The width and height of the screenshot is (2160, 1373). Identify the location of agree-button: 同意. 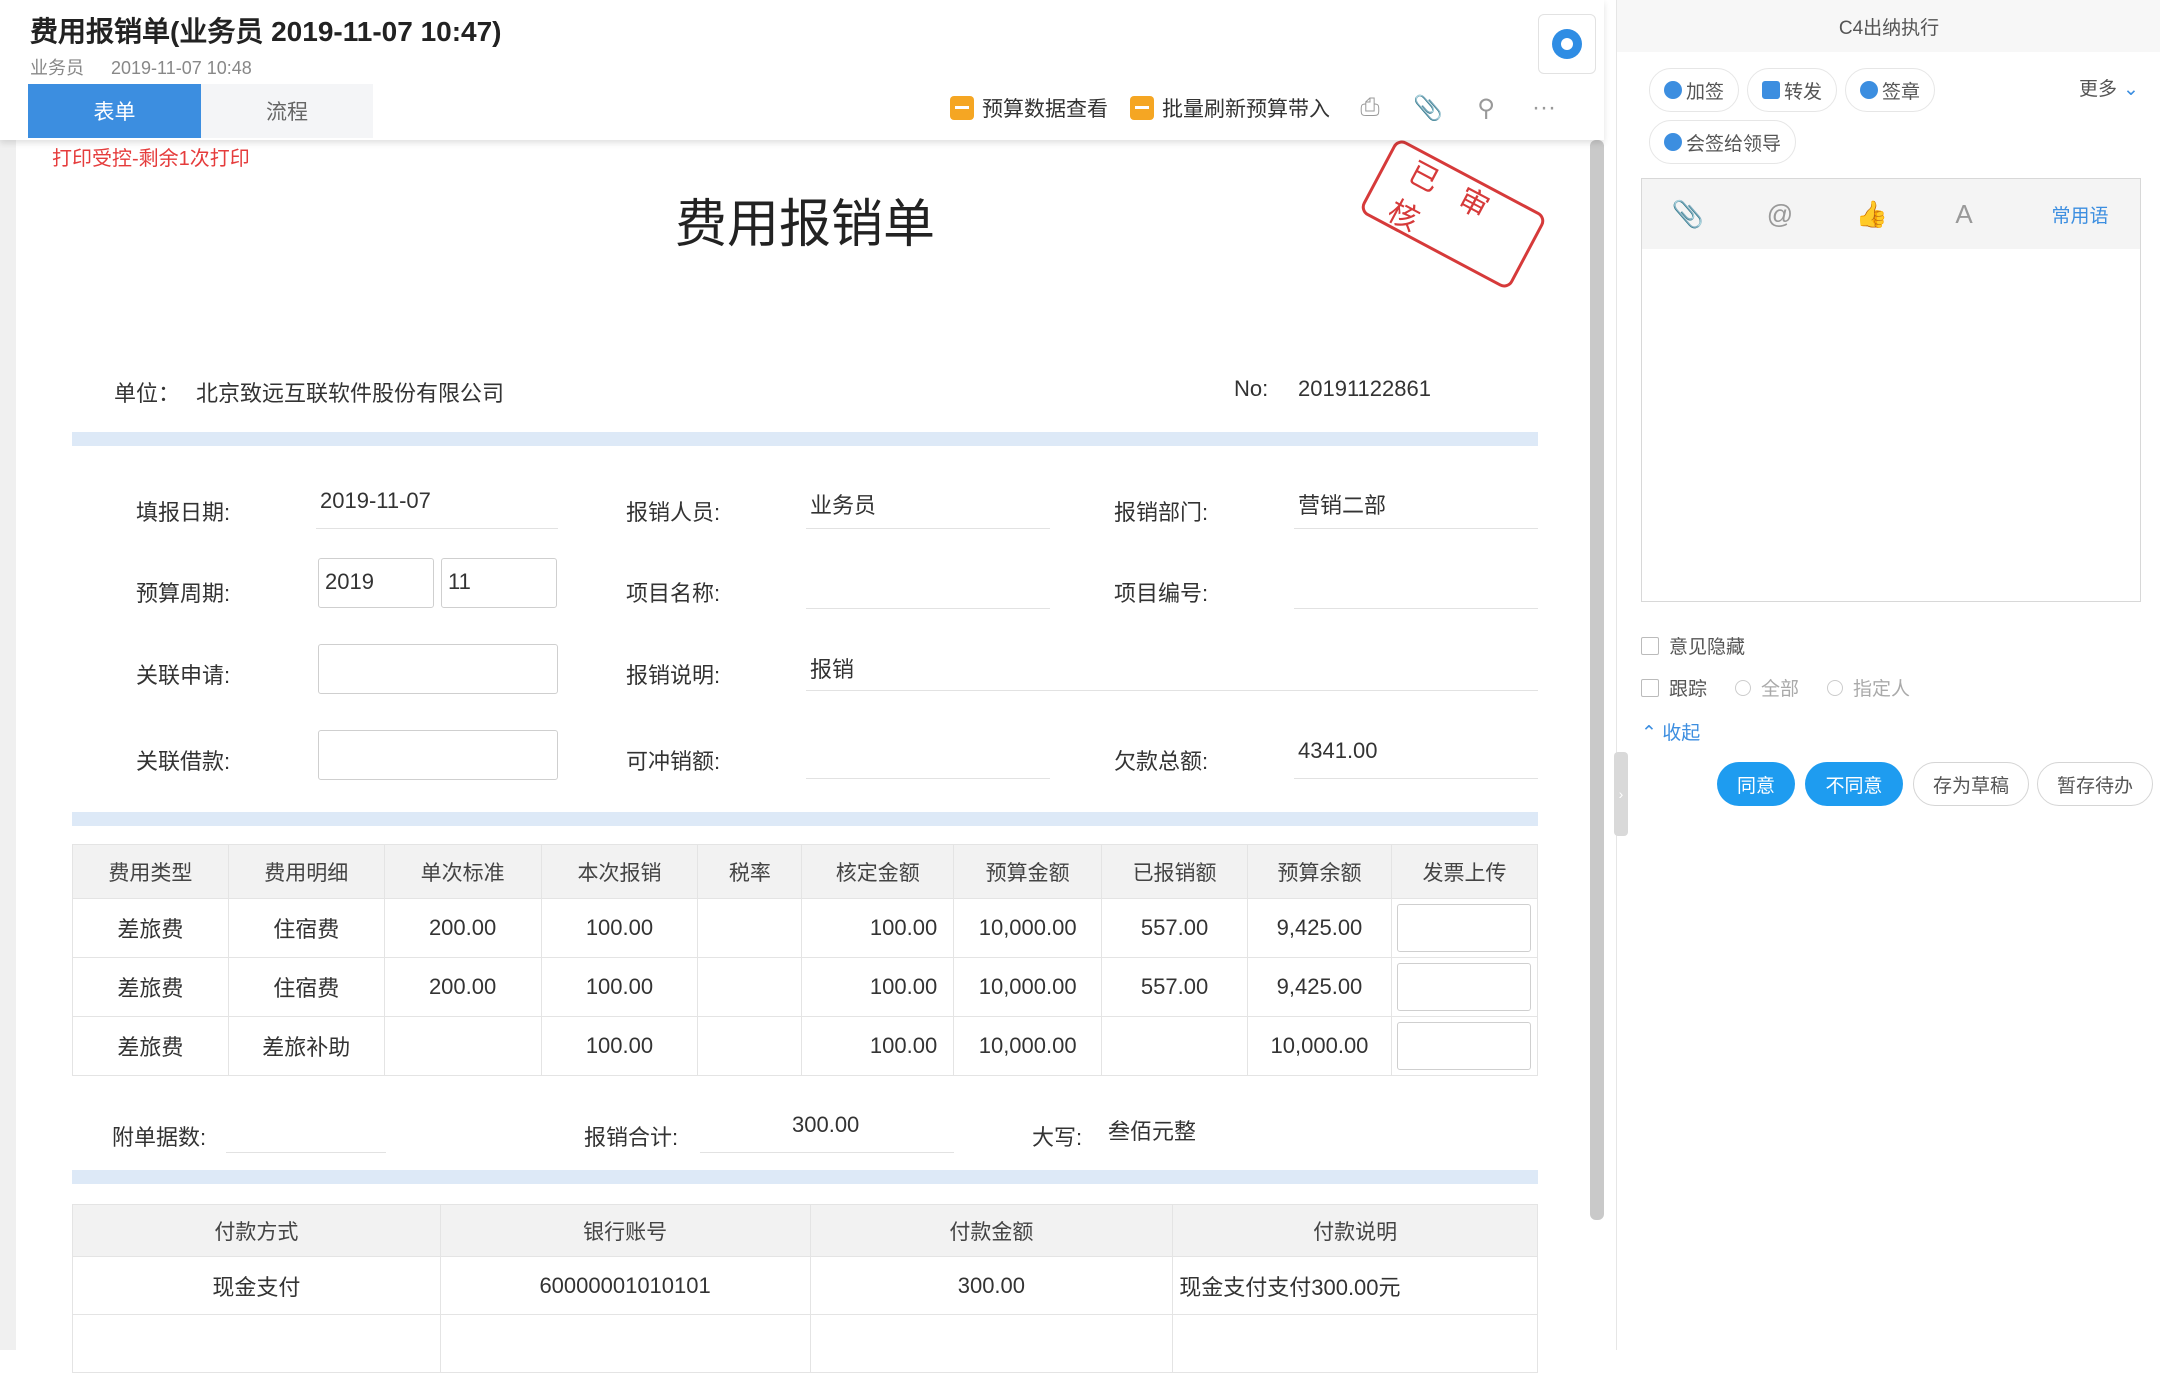
(1756, 784).